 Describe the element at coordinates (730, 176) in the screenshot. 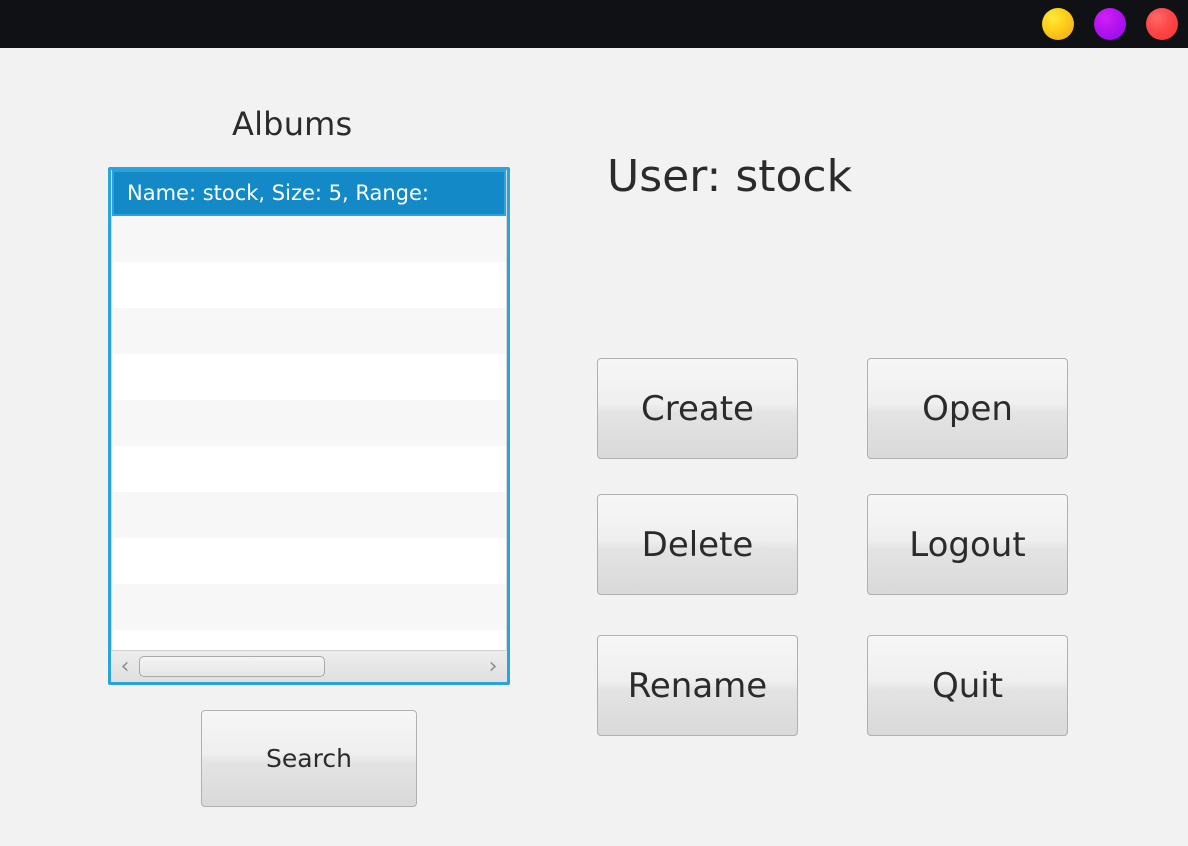

I see `user-heading: User: stock` at that location.